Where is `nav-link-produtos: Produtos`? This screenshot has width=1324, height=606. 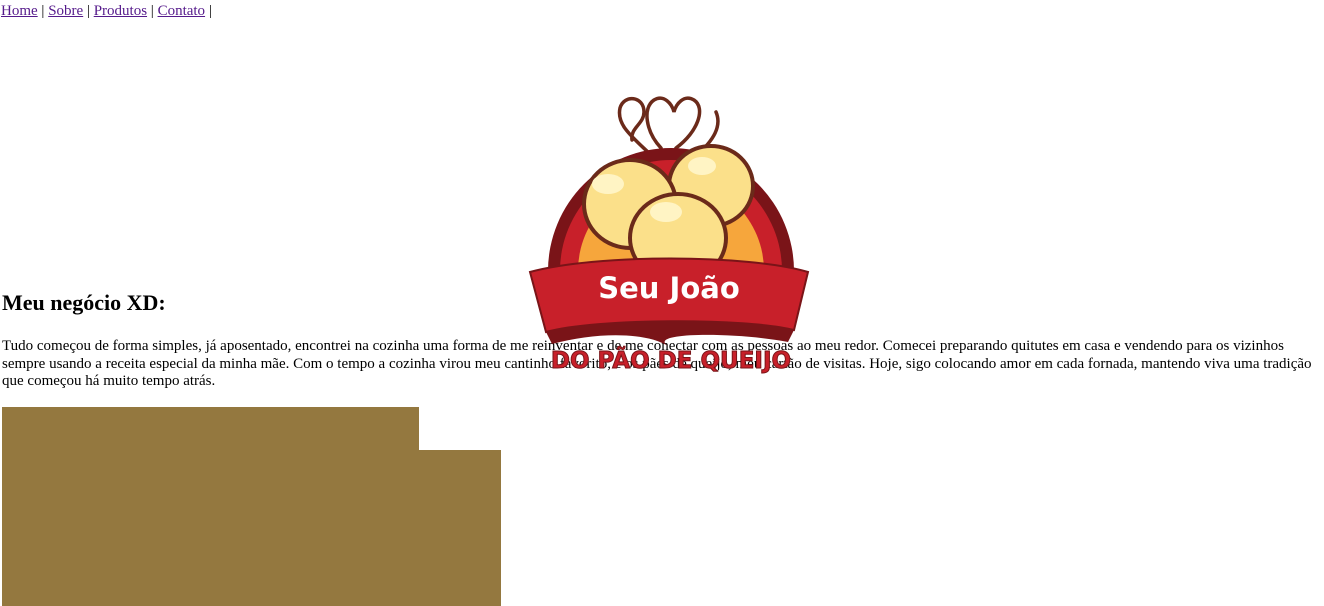 nav-link-produtos: Produtos is located at coordinates (120, 11).